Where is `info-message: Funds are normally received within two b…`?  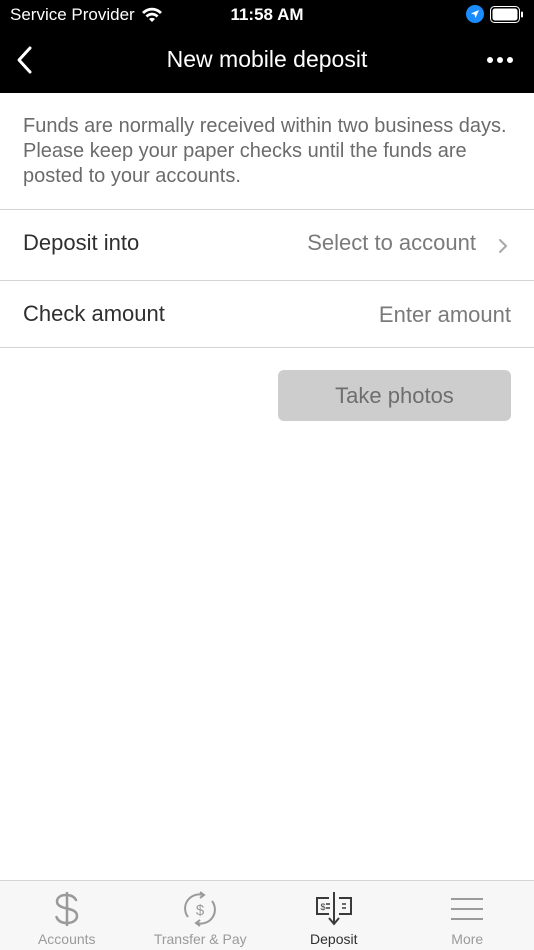
info-message: Funds are normally received within two b… is located at coordinates (265, 151).